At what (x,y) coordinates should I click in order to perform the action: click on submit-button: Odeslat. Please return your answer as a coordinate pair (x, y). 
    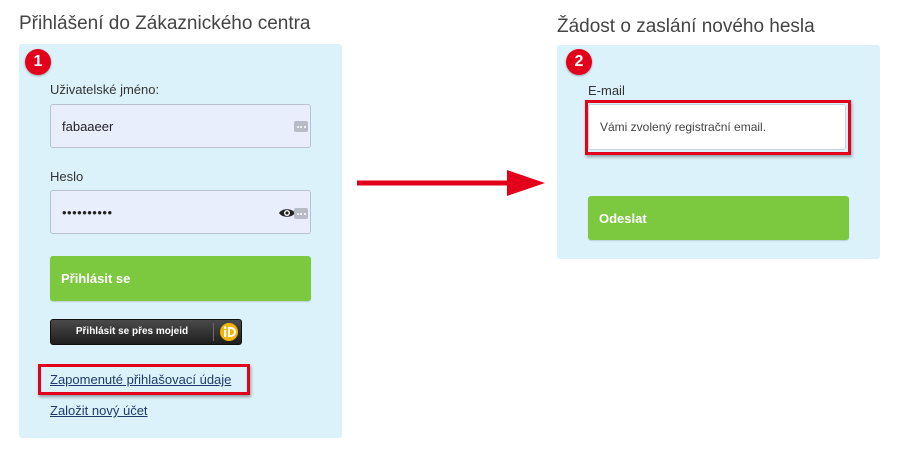
    Looking at the image, I should click on (718, 218).